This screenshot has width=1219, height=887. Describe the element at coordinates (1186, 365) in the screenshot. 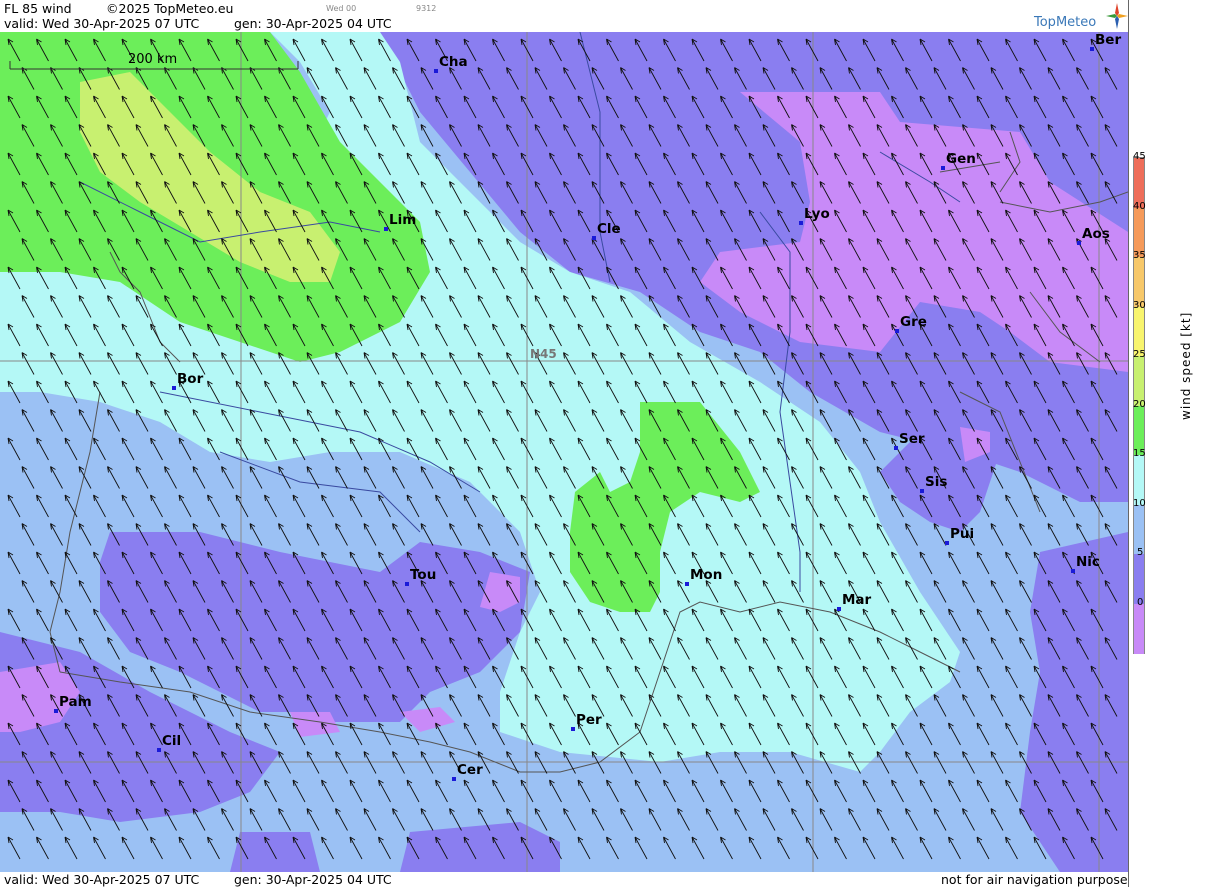

I see `legend-title: wind speed [kt]` at that location.